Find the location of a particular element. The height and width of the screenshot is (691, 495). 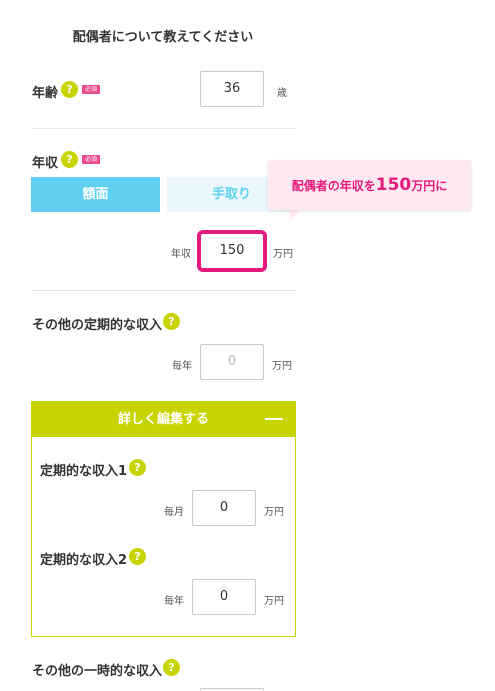

age-required-badge: 必須 is located at coordinates (91, 89).